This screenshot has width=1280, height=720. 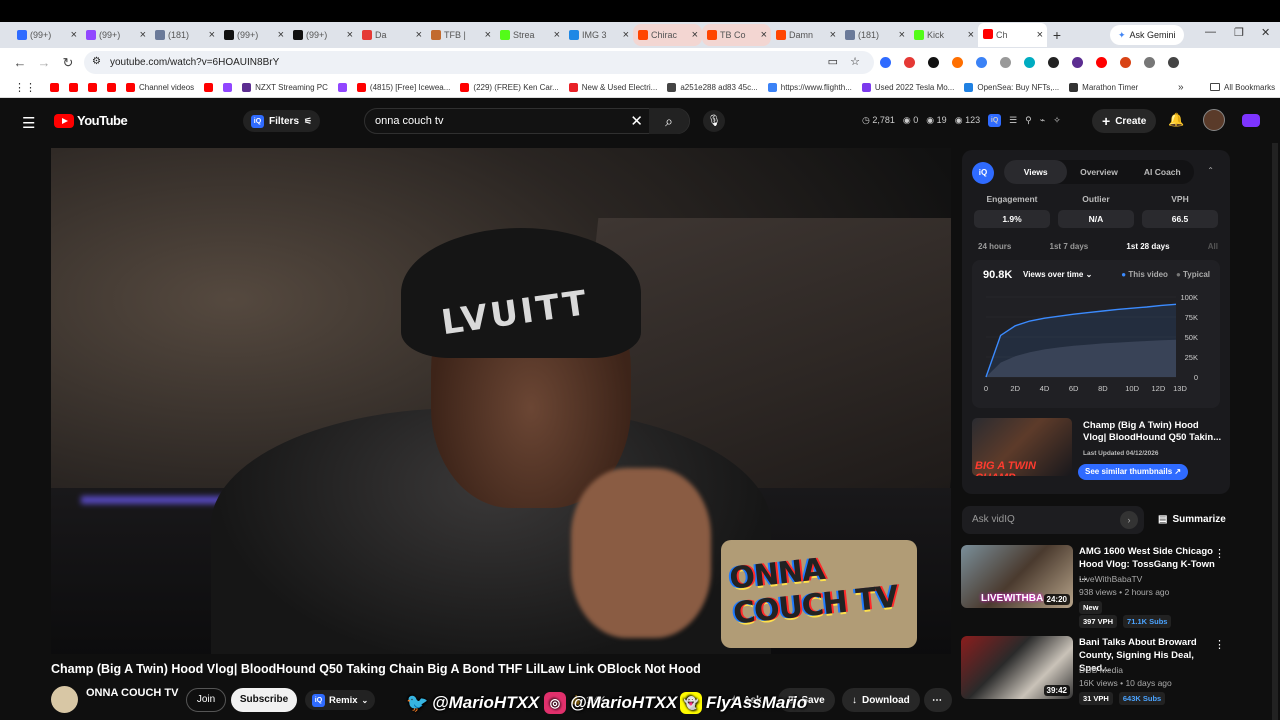 What do you see at coordinates (44, 62) in the screenshot?
I see `forward-icon: →` at bounding box center [44, 62].